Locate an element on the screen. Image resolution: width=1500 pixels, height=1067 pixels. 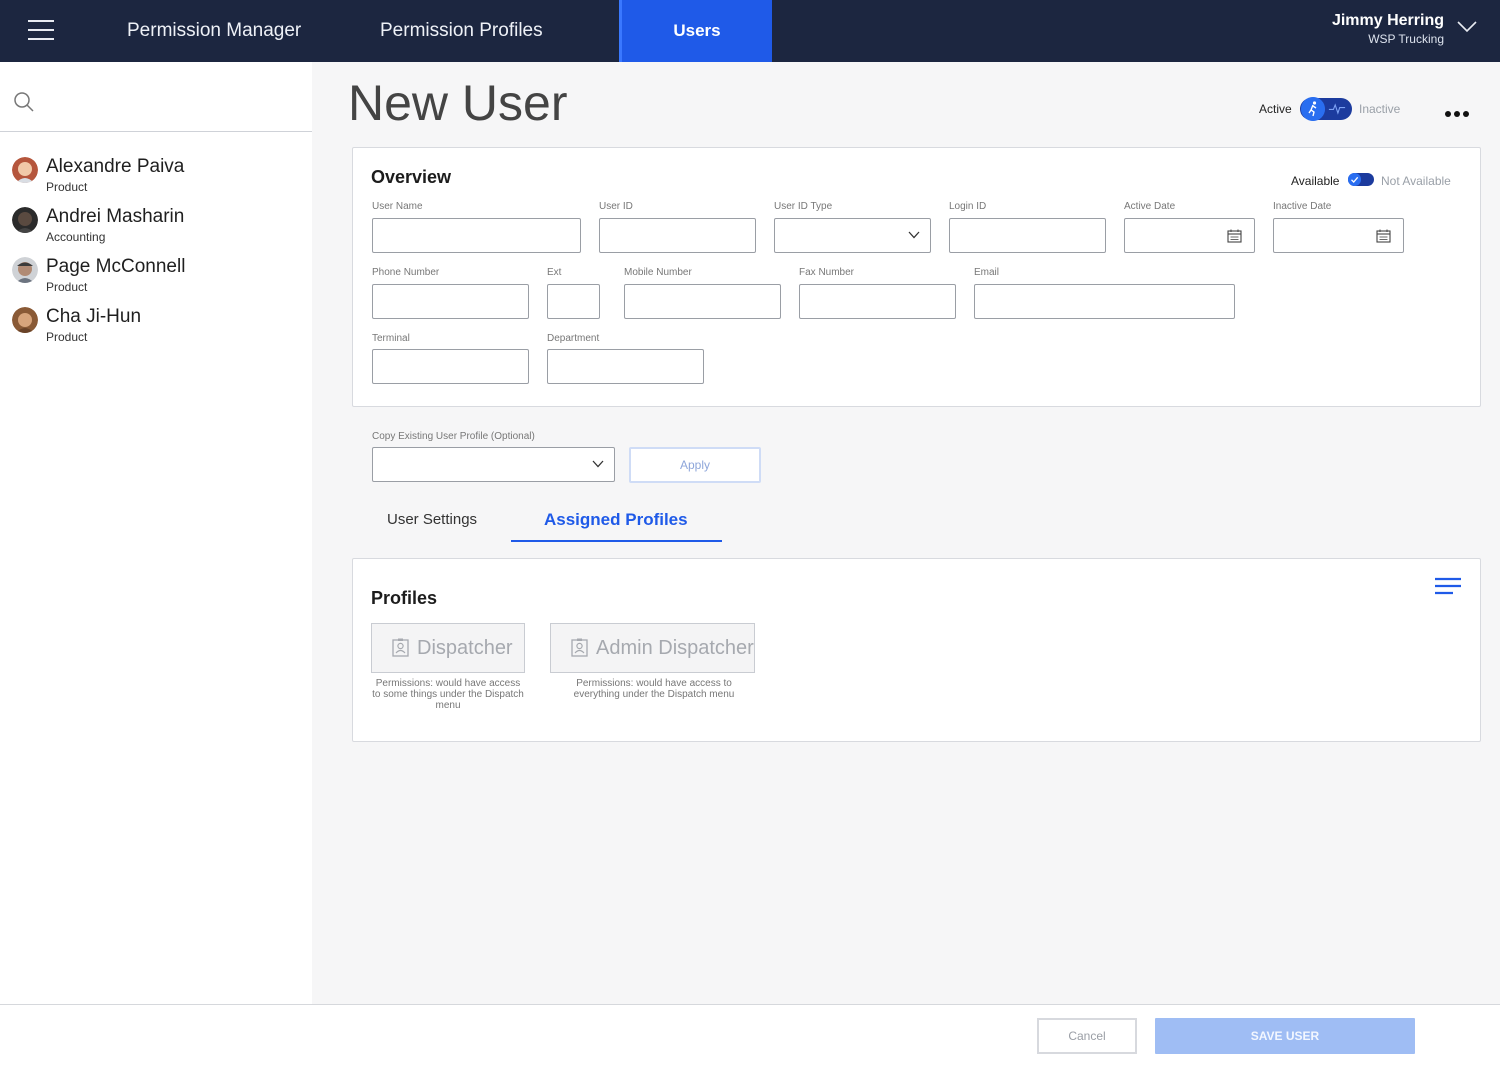
list-item: Alexandre Paiva Product is located at coordinates (156, 179).